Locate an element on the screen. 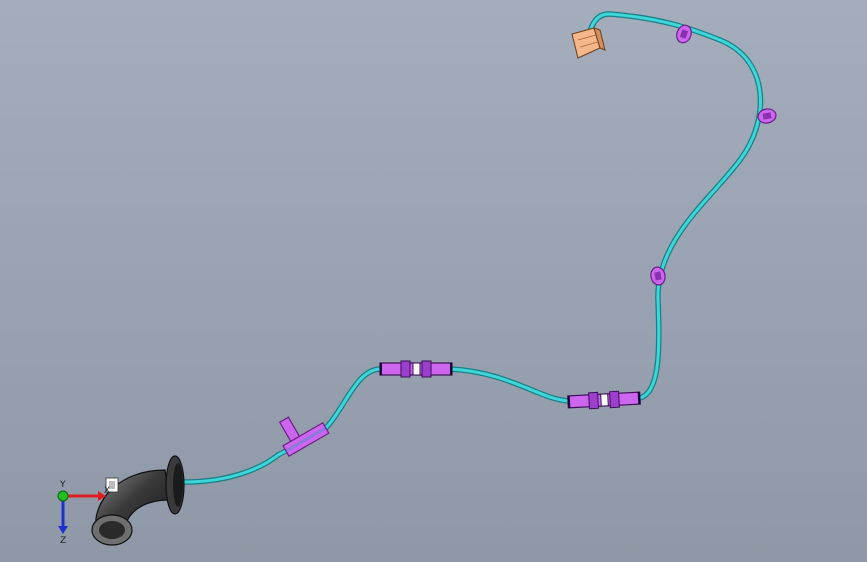 Image resolution: width=867 pixels, height=562 pixels. triad-z-label: Z is located at coordinates (63, 541).